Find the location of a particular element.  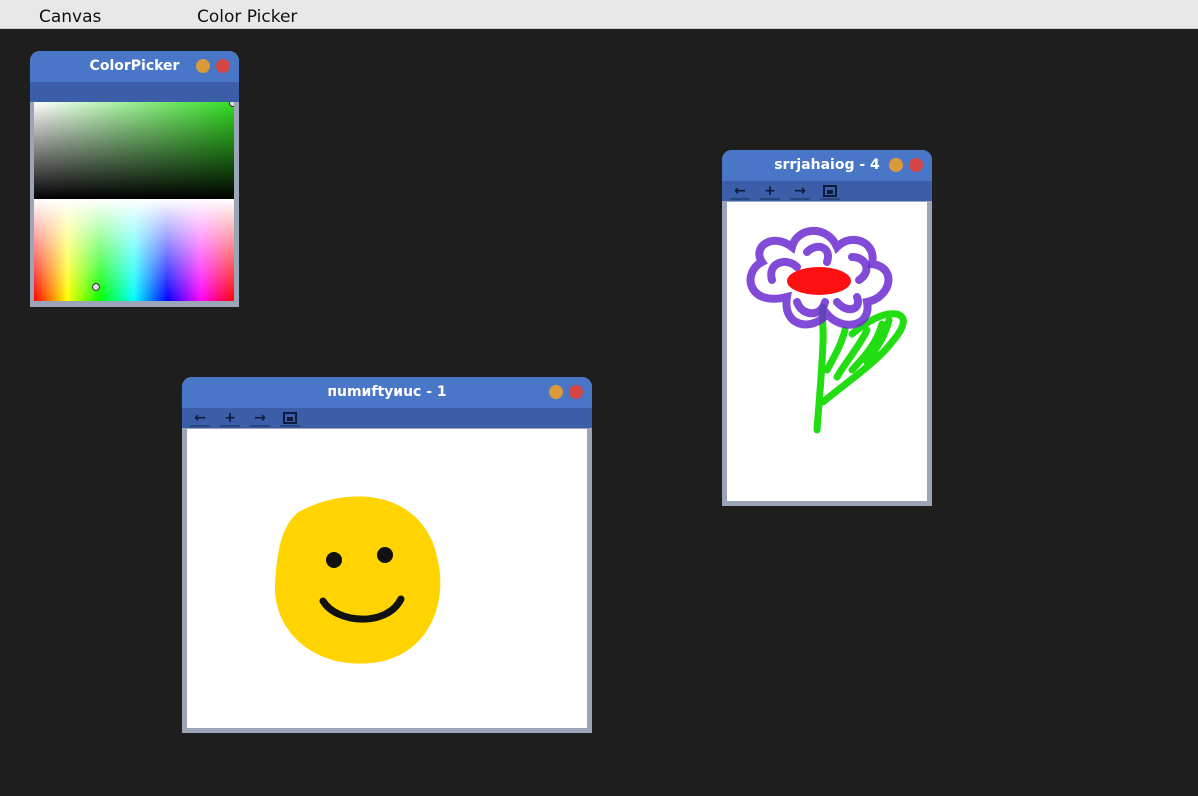

flower-center is located at coordinates (819, 281).